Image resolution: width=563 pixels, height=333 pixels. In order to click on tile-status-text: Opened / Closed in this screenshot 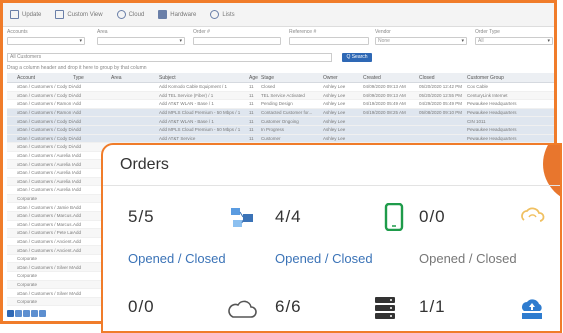, I will do `click(468, 258)`.